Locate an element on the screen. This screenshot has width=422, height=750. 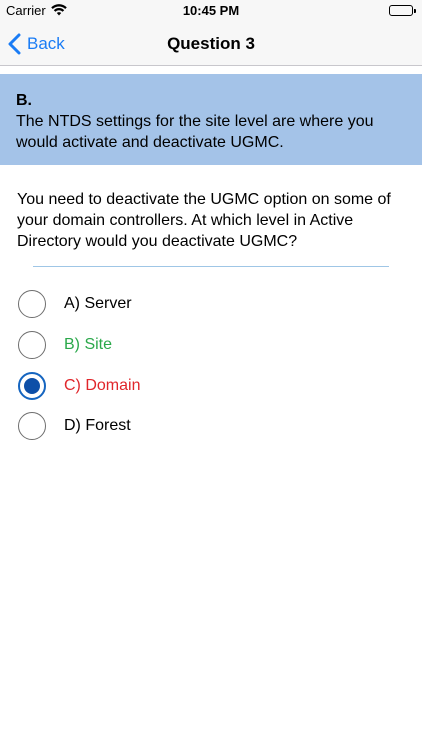
status-bar: Carrier 10:45 PM is located at coordinates (211, 11).